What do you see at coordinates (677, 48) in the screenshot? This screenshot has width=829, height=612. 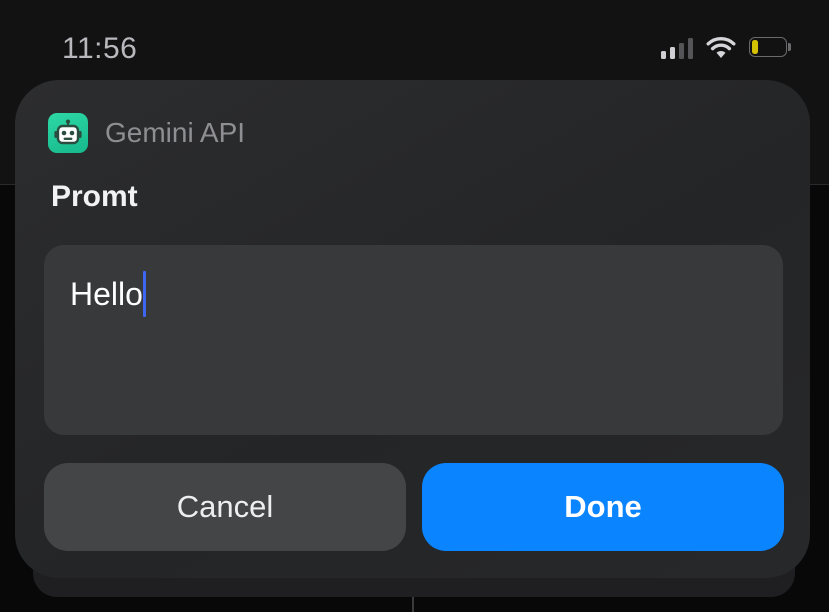 I see `cellular-signal-icon` at bounding box center [677, 48].